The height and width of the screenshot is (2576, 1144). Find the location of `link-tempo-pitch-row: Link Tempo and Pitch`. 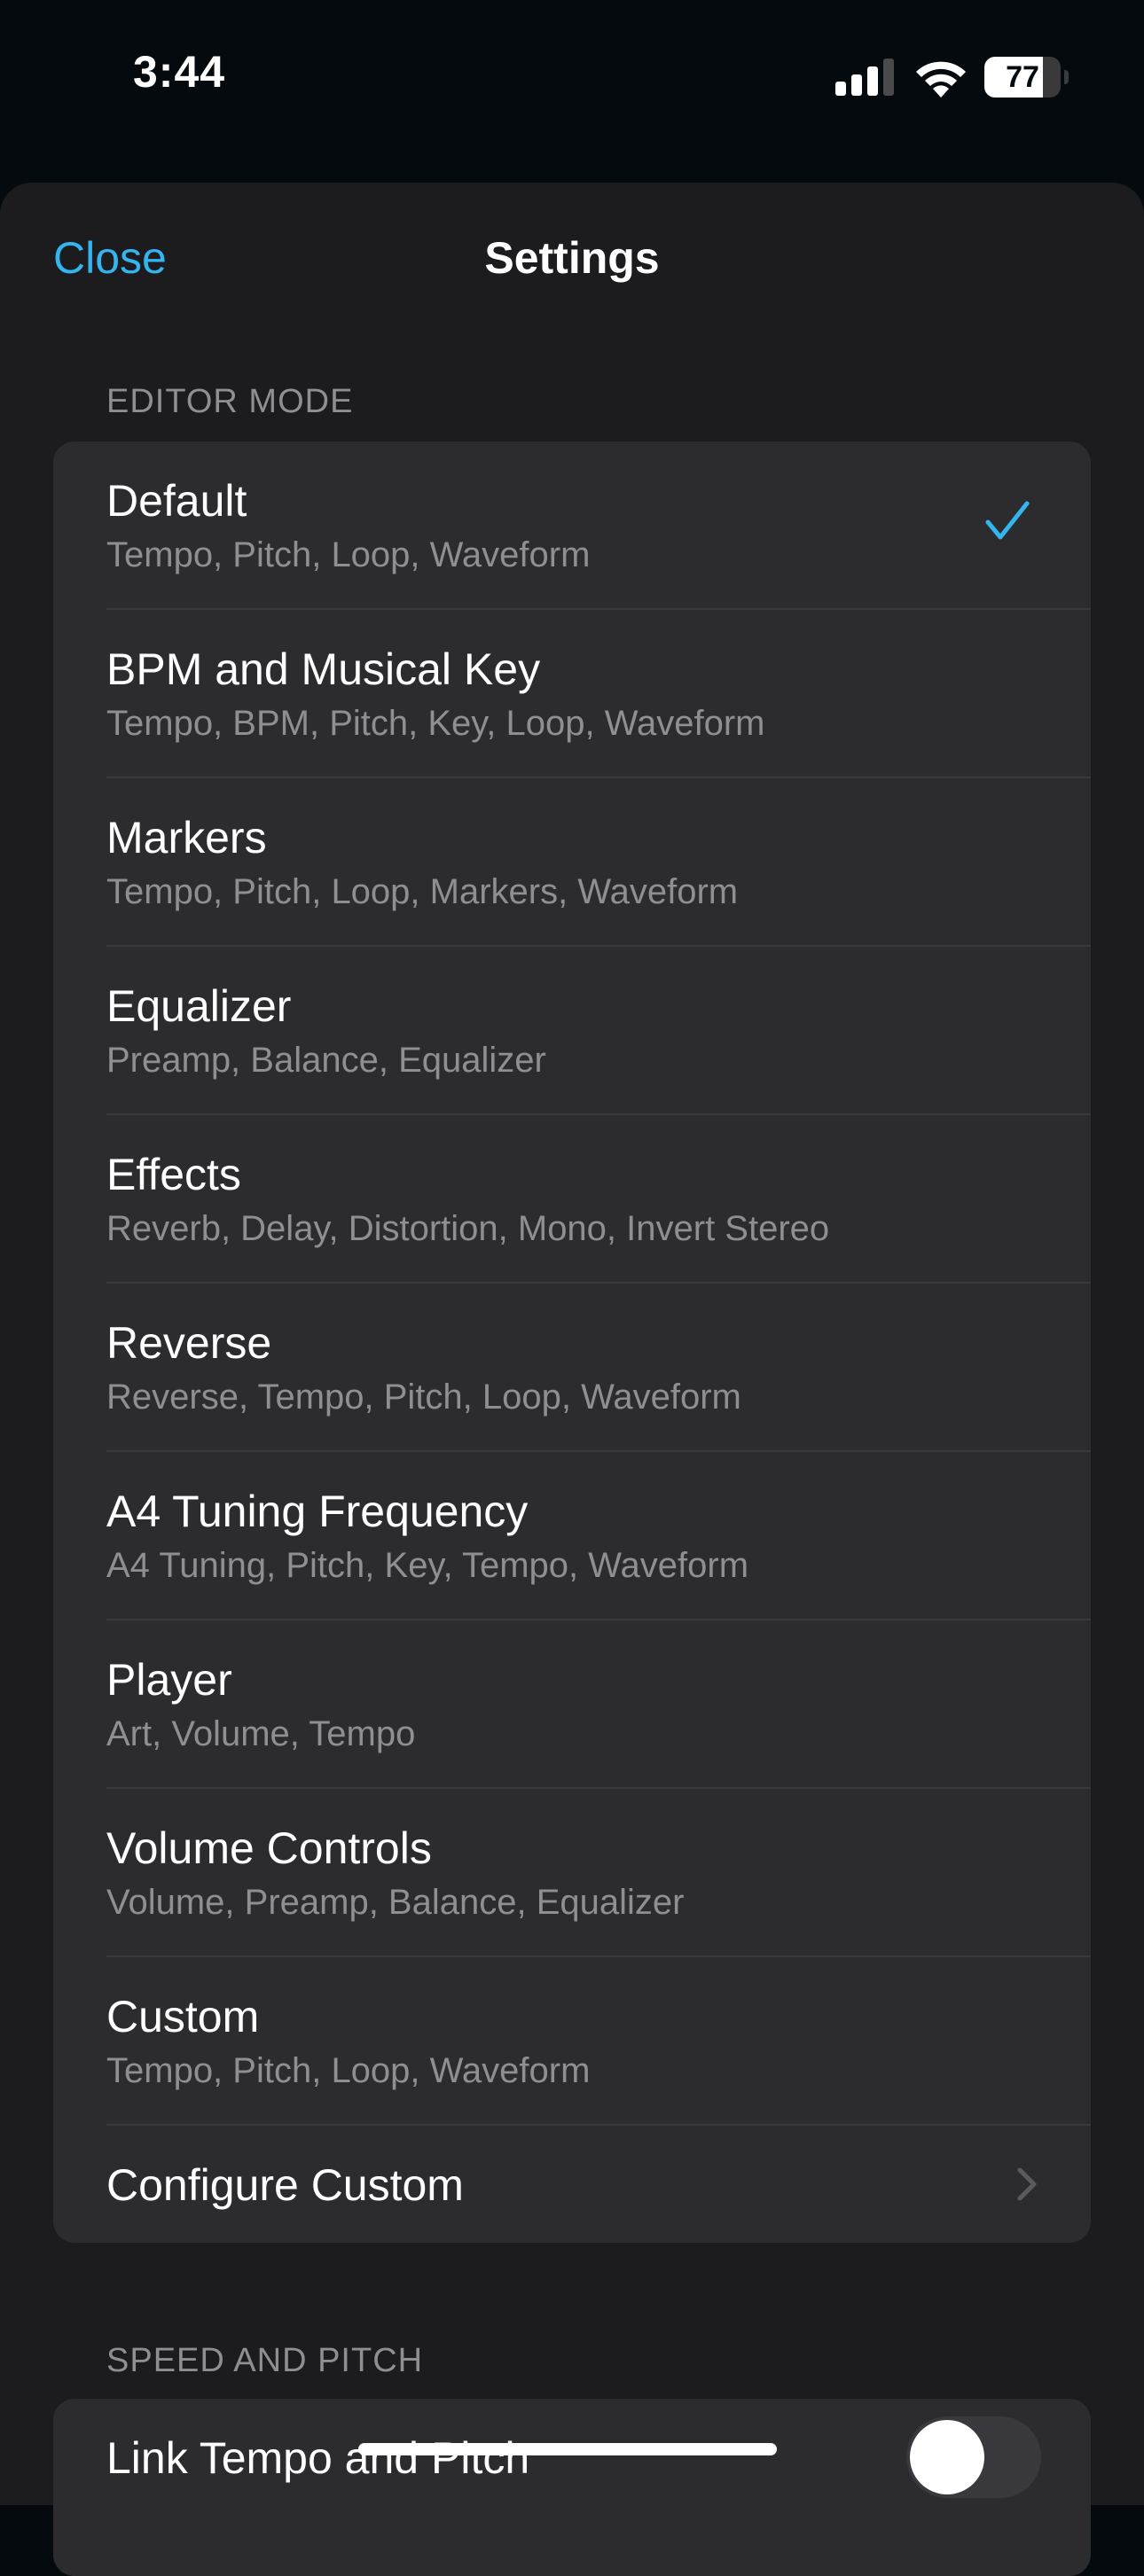

link-tempo-pitch-row: Link Tempo and Pitch is located at coordinates (572, 2457).